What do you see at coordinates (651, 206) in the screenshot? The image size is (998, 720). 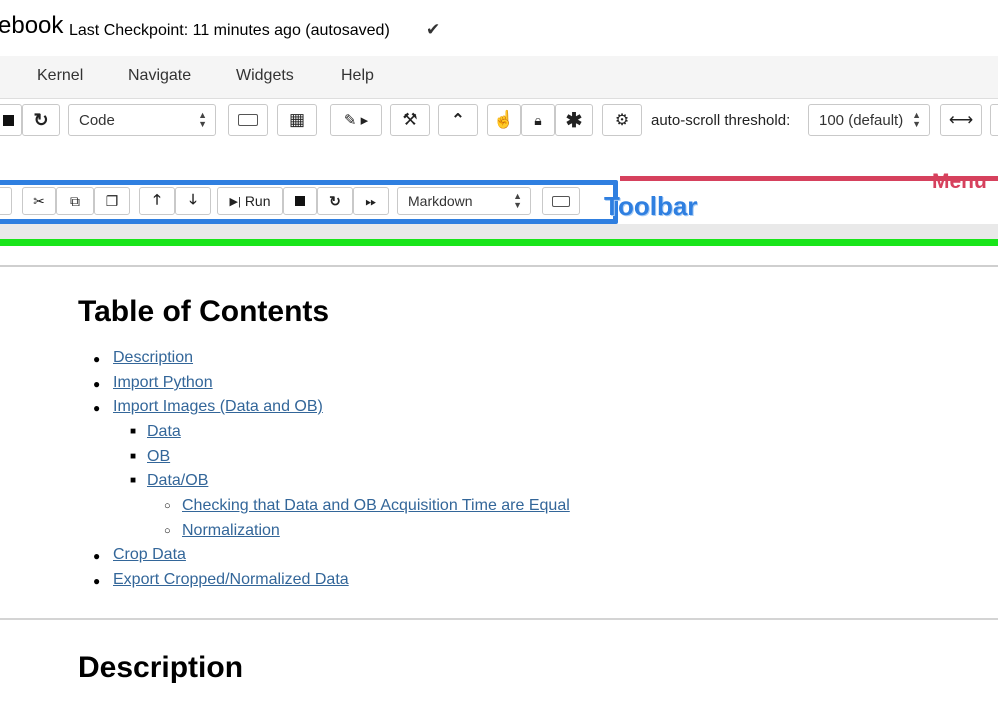 I see `toolbar-annotation-label: Toolbar` at bounding box center [651, 206].